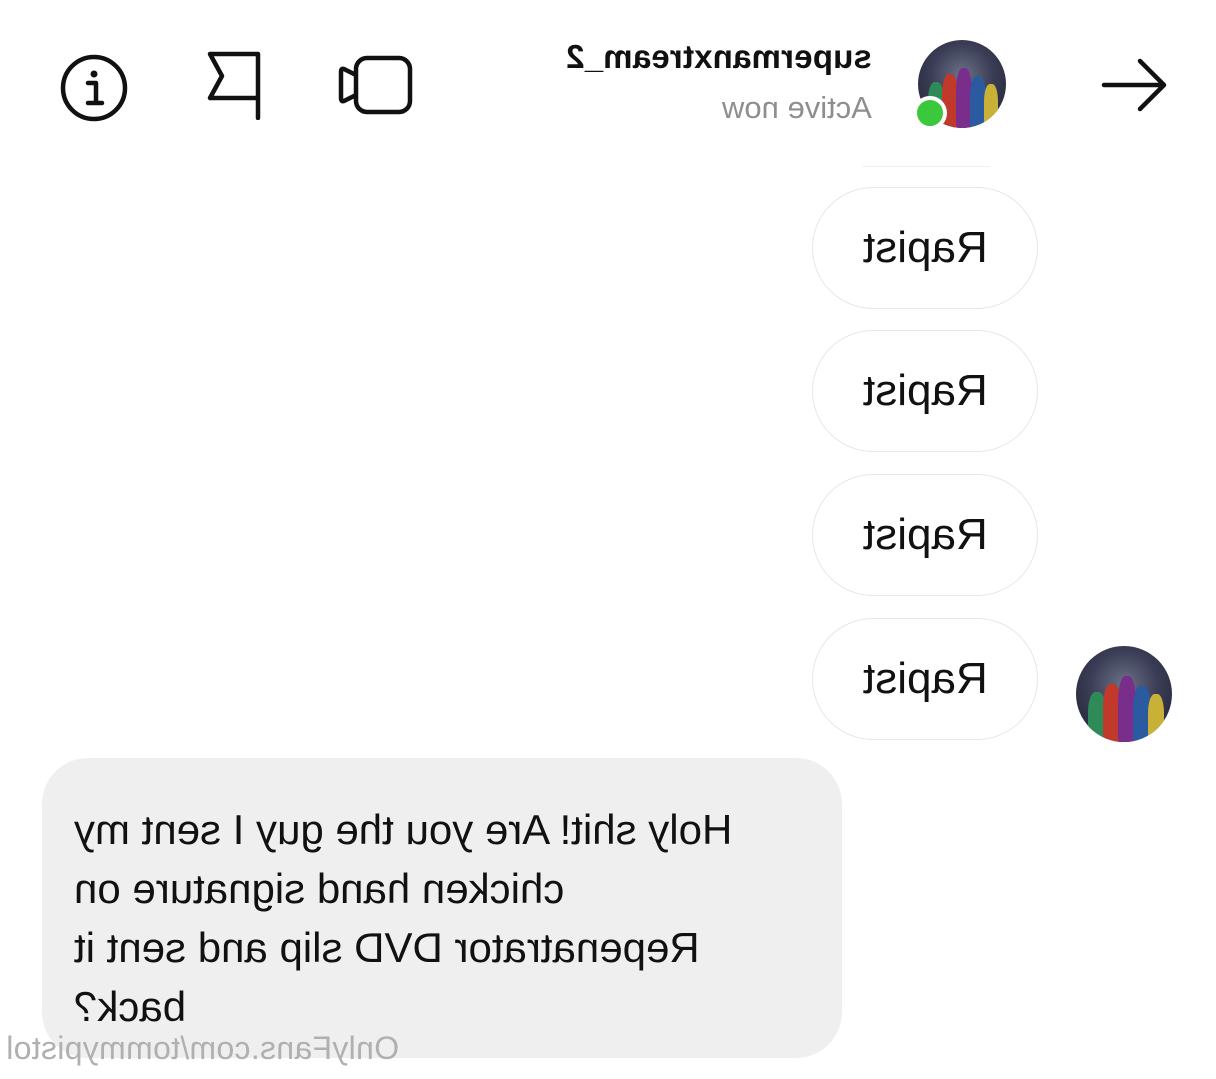 This screenshot has width=1216, height=1079. Describe the element at coordinates (926, 166) in the screenshot. I see `message-divider` at that location.